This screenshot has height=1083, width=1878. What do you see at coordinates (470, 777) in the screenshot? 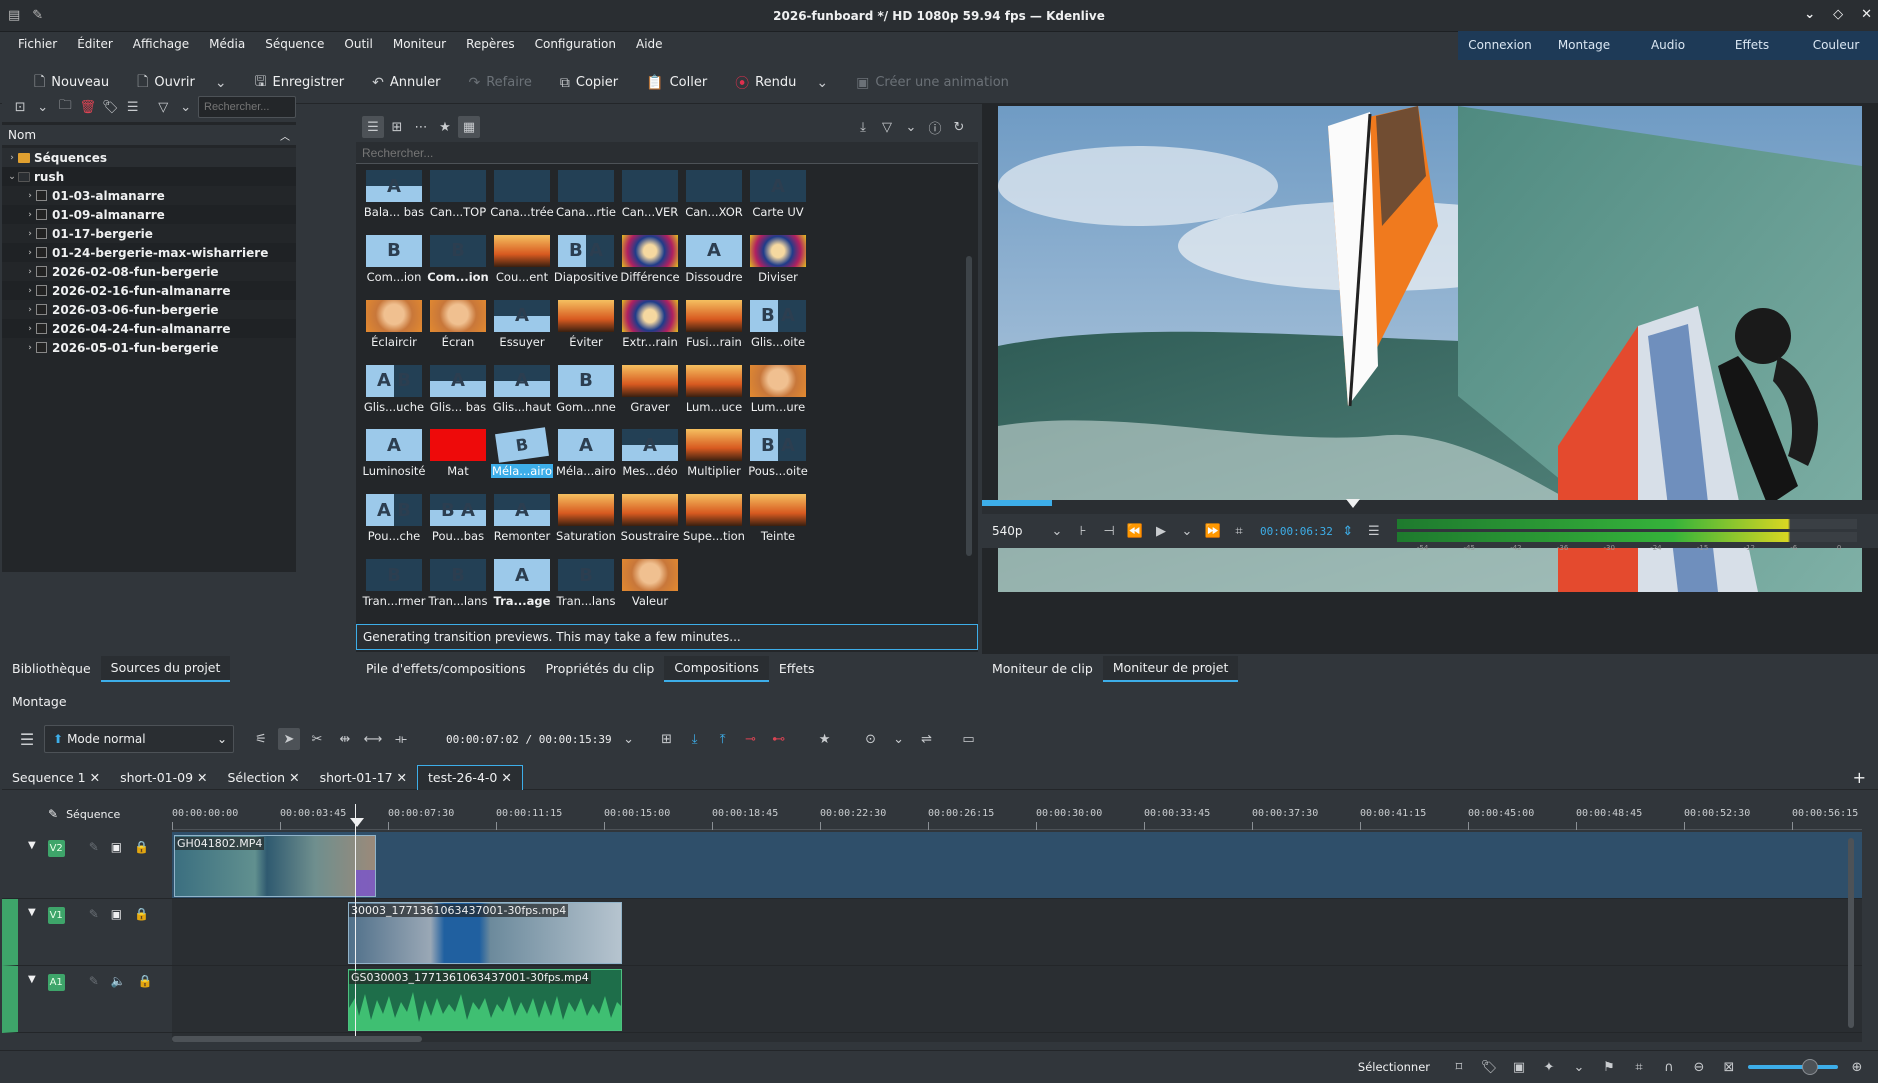
I see `tab-sequence-active: test-26-4-0 ✕` at bounding box center [470, 777].